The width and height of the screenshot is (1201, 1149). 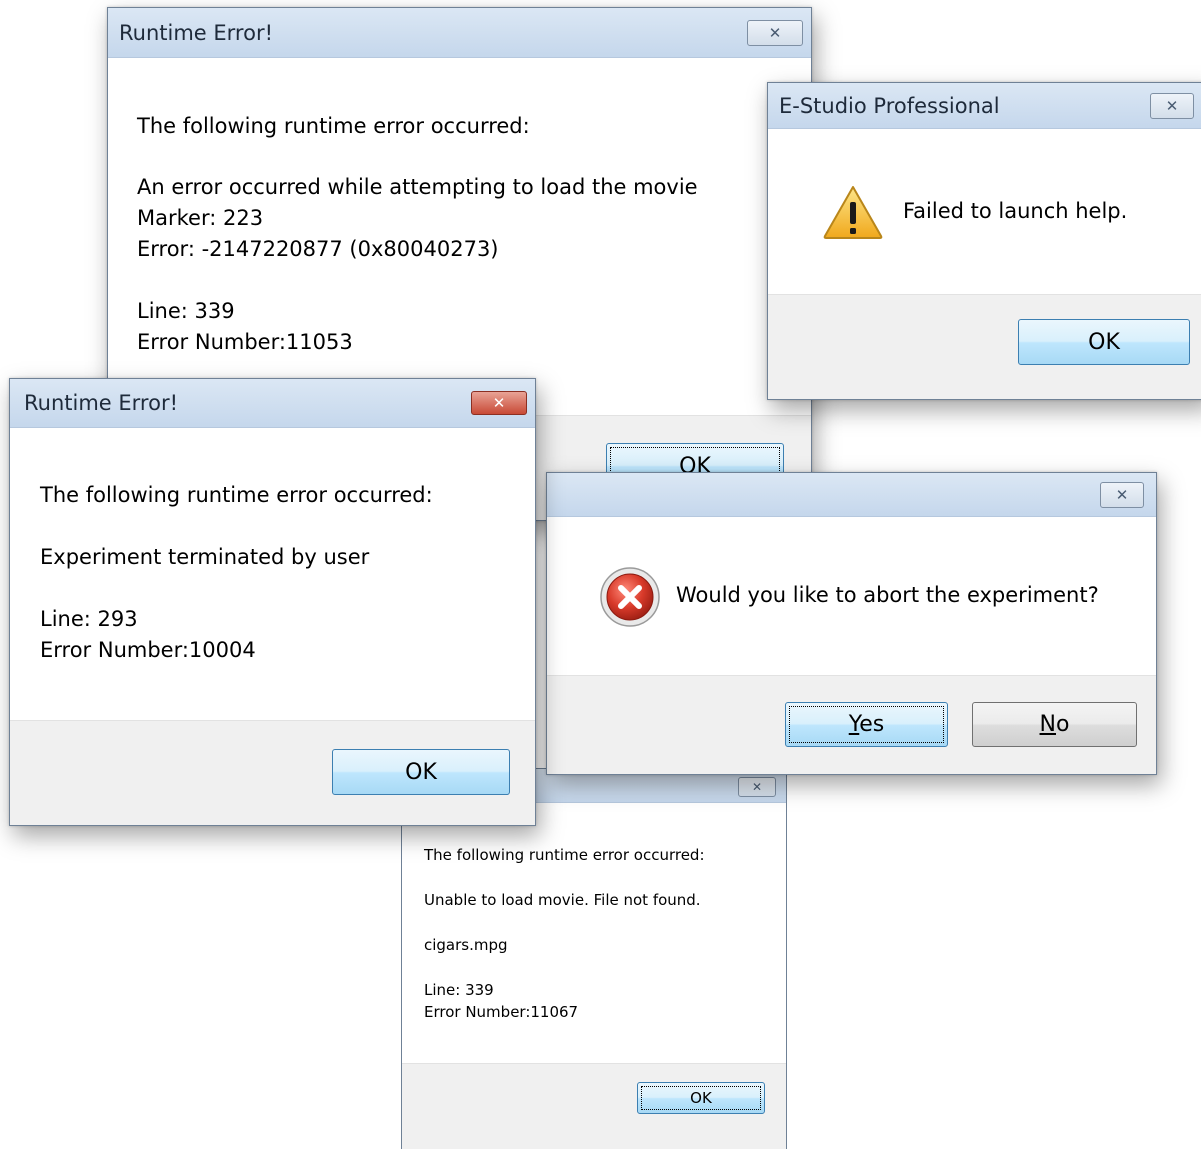 I want to click on message-text: Failed to launch help., so click(x=1015, y=211).